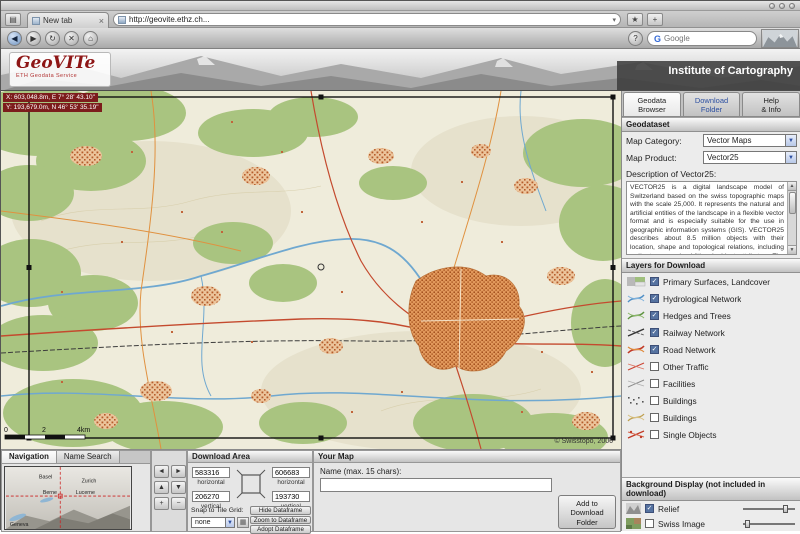 Image resolution: width=800 pixels, height=534 pixels. I want to click on layer-row: Road Network, so click(711, 349).